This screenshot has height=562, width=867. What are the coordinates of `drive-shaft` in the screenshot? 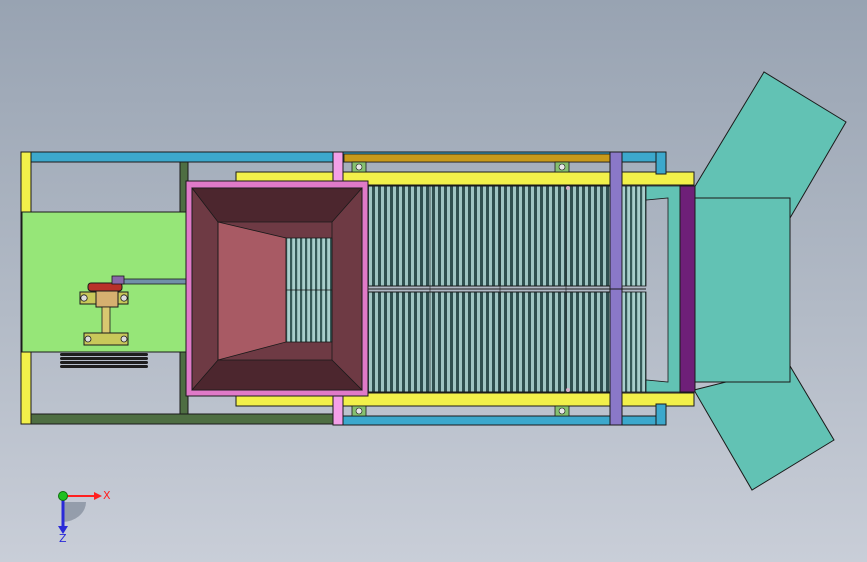 It's located at (155, 281).